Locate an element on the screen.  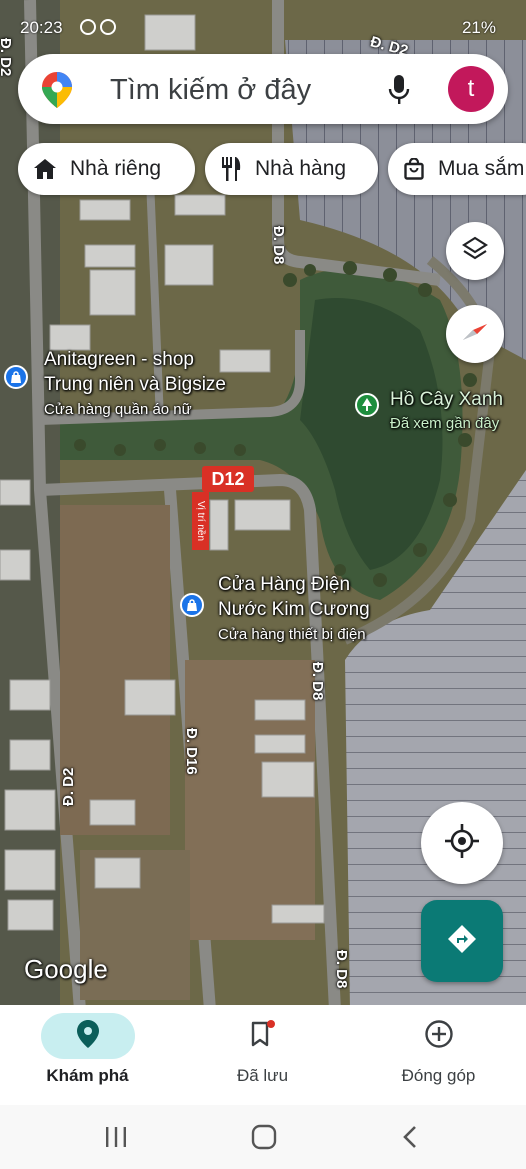
recent-apps-icon is located at coordinates (116, 1139).